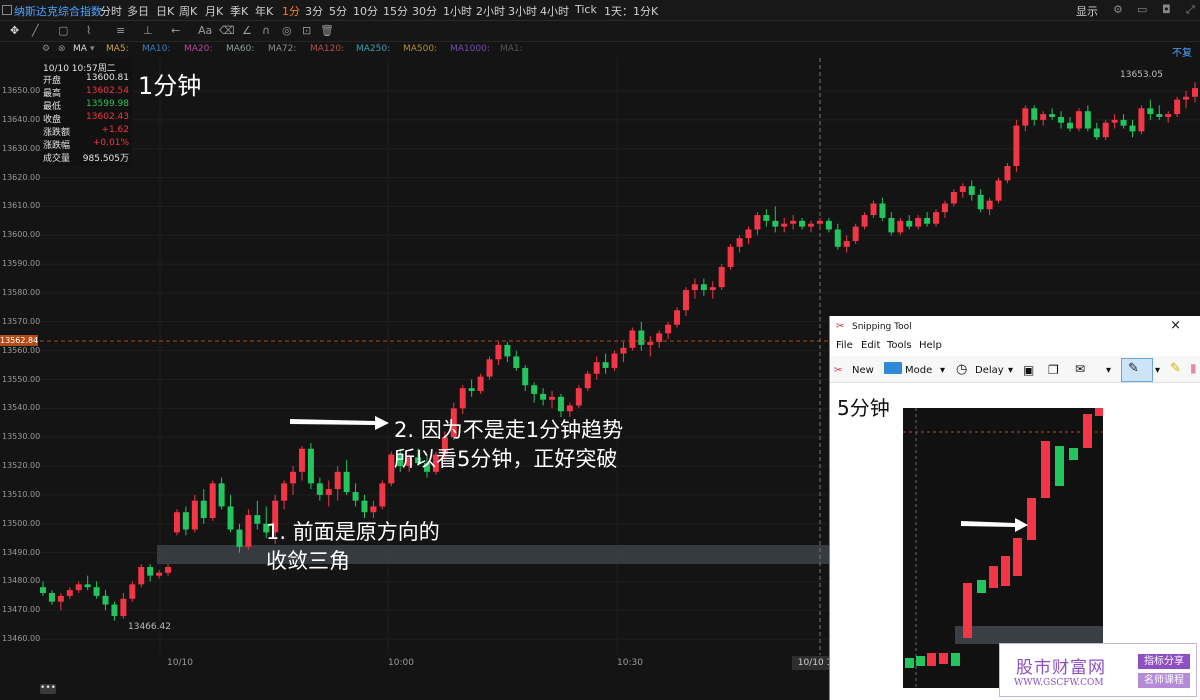  Describe the element at coordinates (1157, 370) in the screenshot. I see `pen-chevron-down-icon: ▾` at that location.